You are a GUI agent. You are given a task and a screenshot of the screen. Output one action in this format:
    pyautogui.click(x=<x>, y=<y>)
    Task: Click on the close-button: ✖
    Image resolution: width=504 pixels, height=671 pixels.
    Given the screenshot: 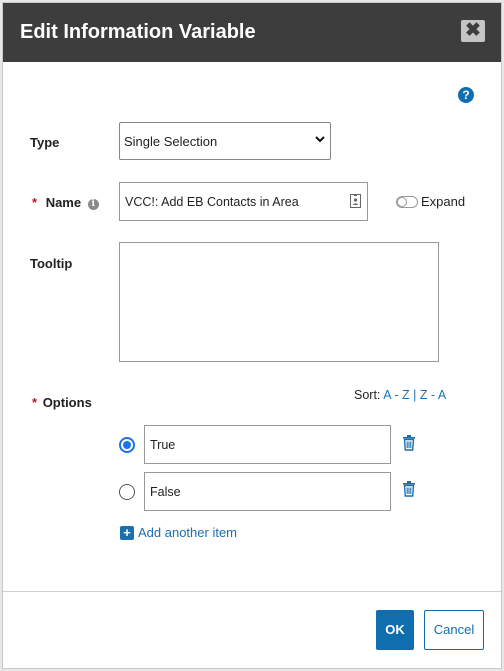 What is the action you would take?
    pyautogui.click(x=473, y=31)
    